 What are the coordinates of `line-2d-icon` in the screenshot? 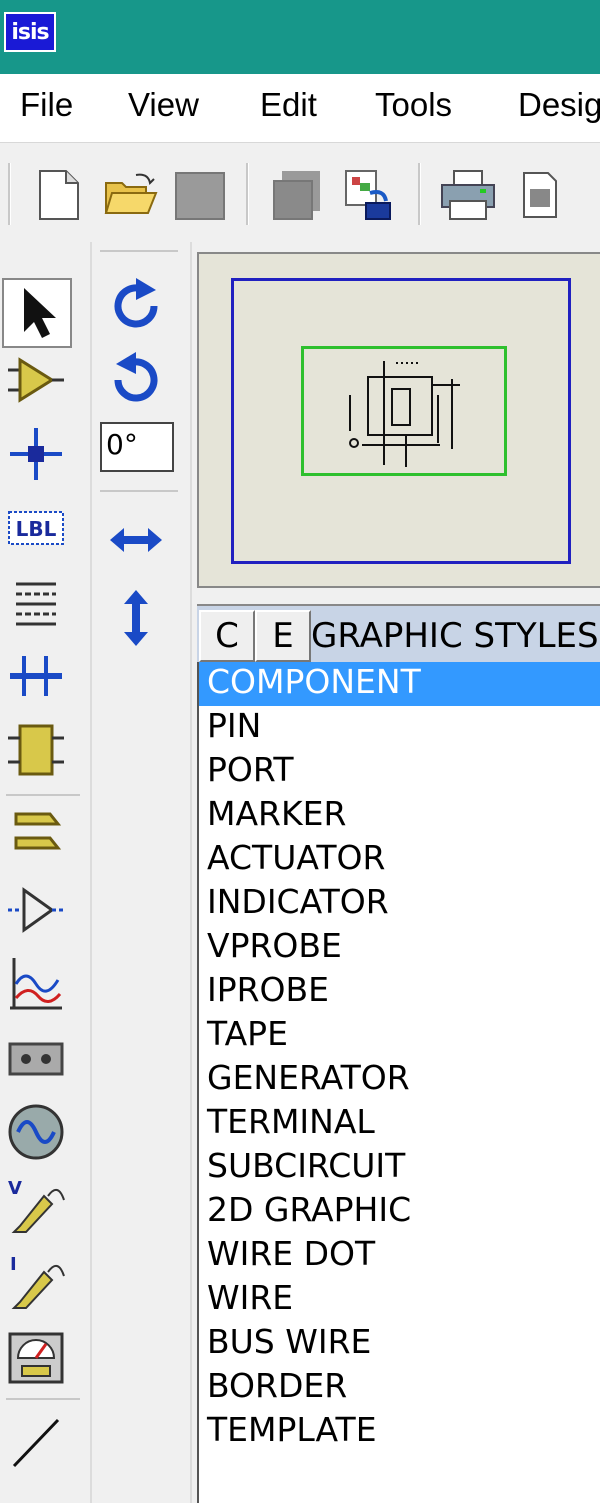 It's located at (36, 1442).